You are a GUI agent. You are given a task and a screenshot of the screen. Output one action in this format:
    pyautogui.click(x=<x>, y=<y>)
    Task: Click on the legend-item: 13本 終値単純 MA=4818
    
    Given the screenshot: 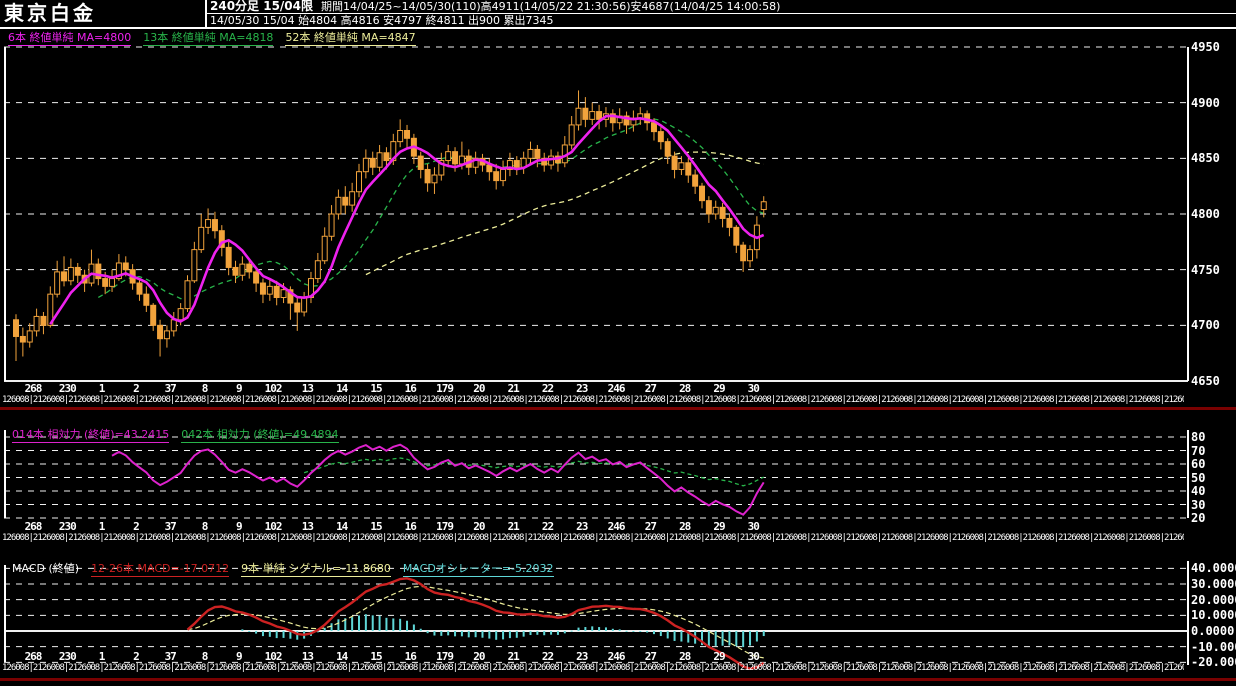 What is the action you would take?
    pyautogui.click(x=208, y=38)
    